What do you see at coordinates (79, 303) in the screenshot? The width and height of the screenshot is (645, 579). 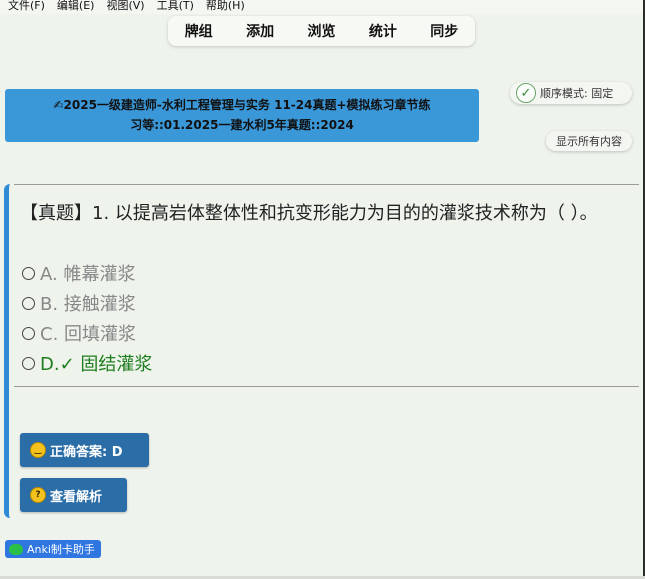 I see `option-b: B. 接触灌浆` at bounding box center [79, 303].